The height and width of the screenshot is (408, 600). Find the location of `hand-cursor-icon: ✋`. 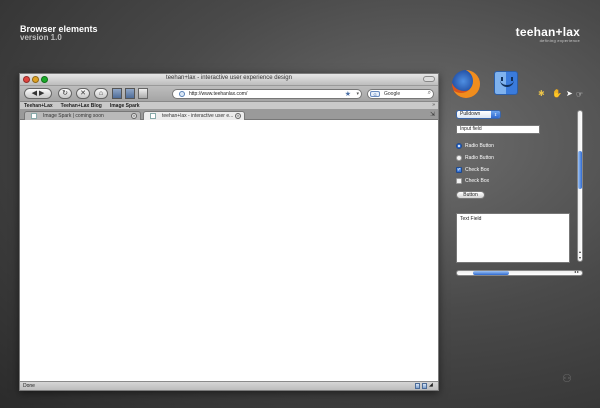

hand-cursor-icon: ✋ is located at coordinates (557, 93).